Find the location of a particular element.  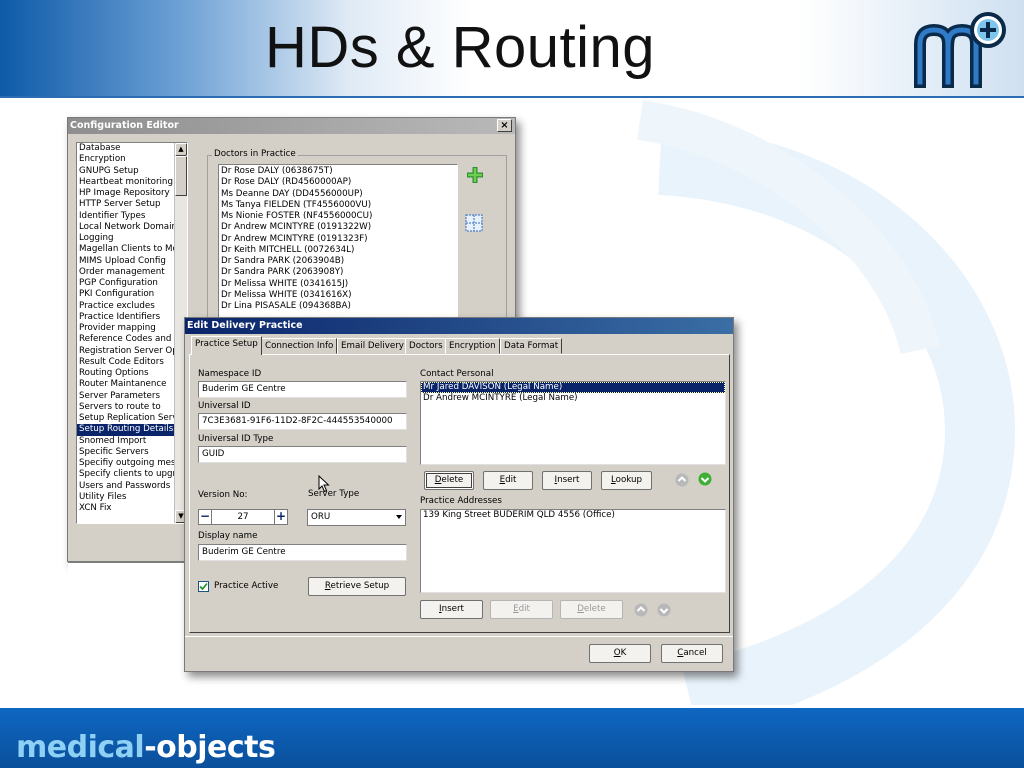

contact-list-item: Dr Andrew MCINTYRE (Legal Name) is located at coordinates (573, 398).